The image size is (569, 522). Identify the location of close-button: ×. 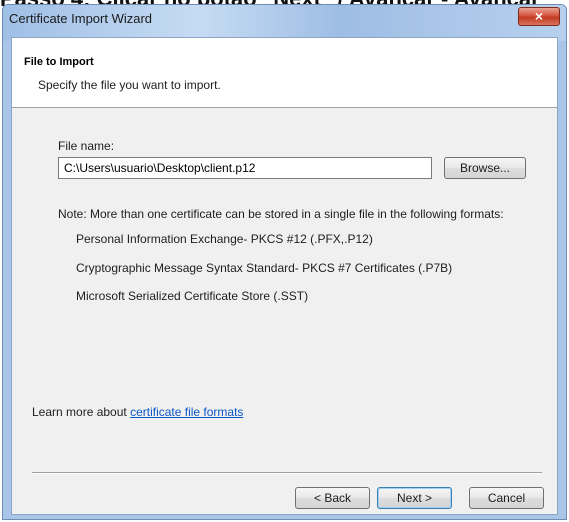
(539, 16).